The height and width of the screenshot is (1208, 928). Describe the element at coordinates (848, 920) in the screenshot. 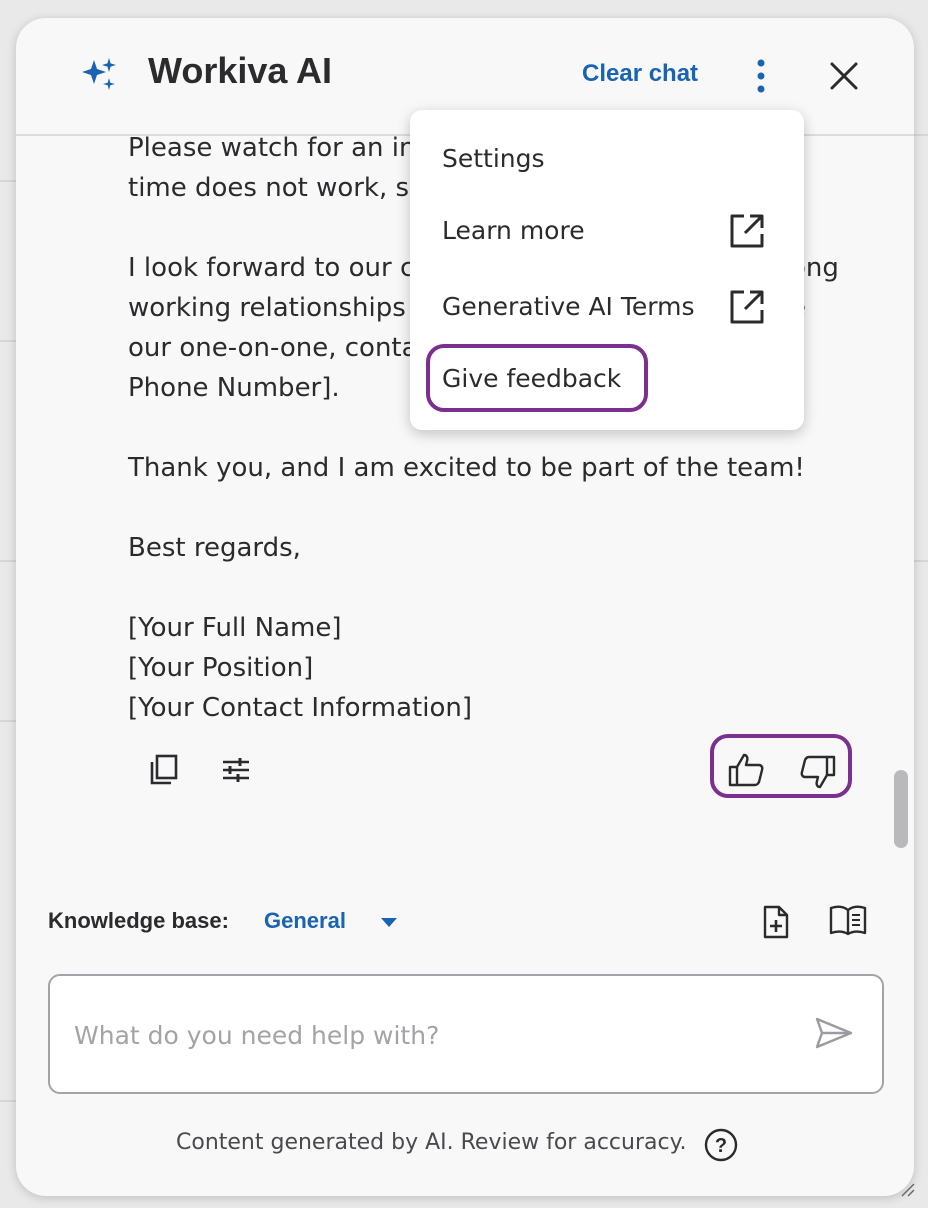

I see `book-icon` at that location.